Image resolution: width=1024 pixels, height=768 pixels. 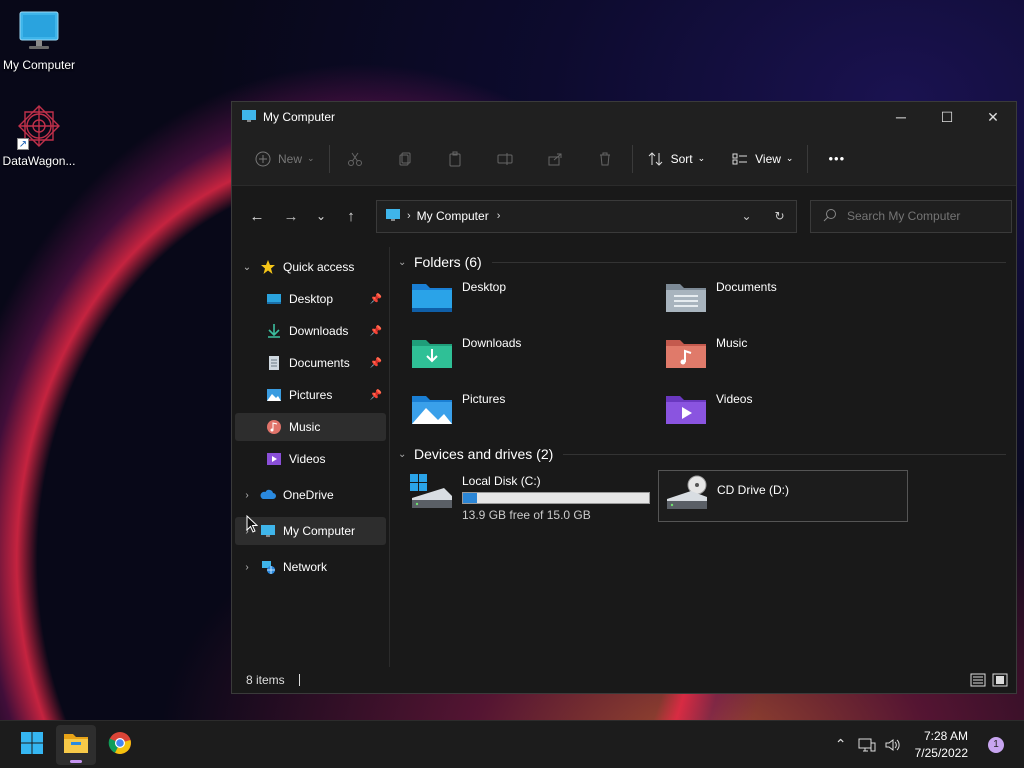 I want to click on address-history-button: ⌄, so click(x=746, y=216).